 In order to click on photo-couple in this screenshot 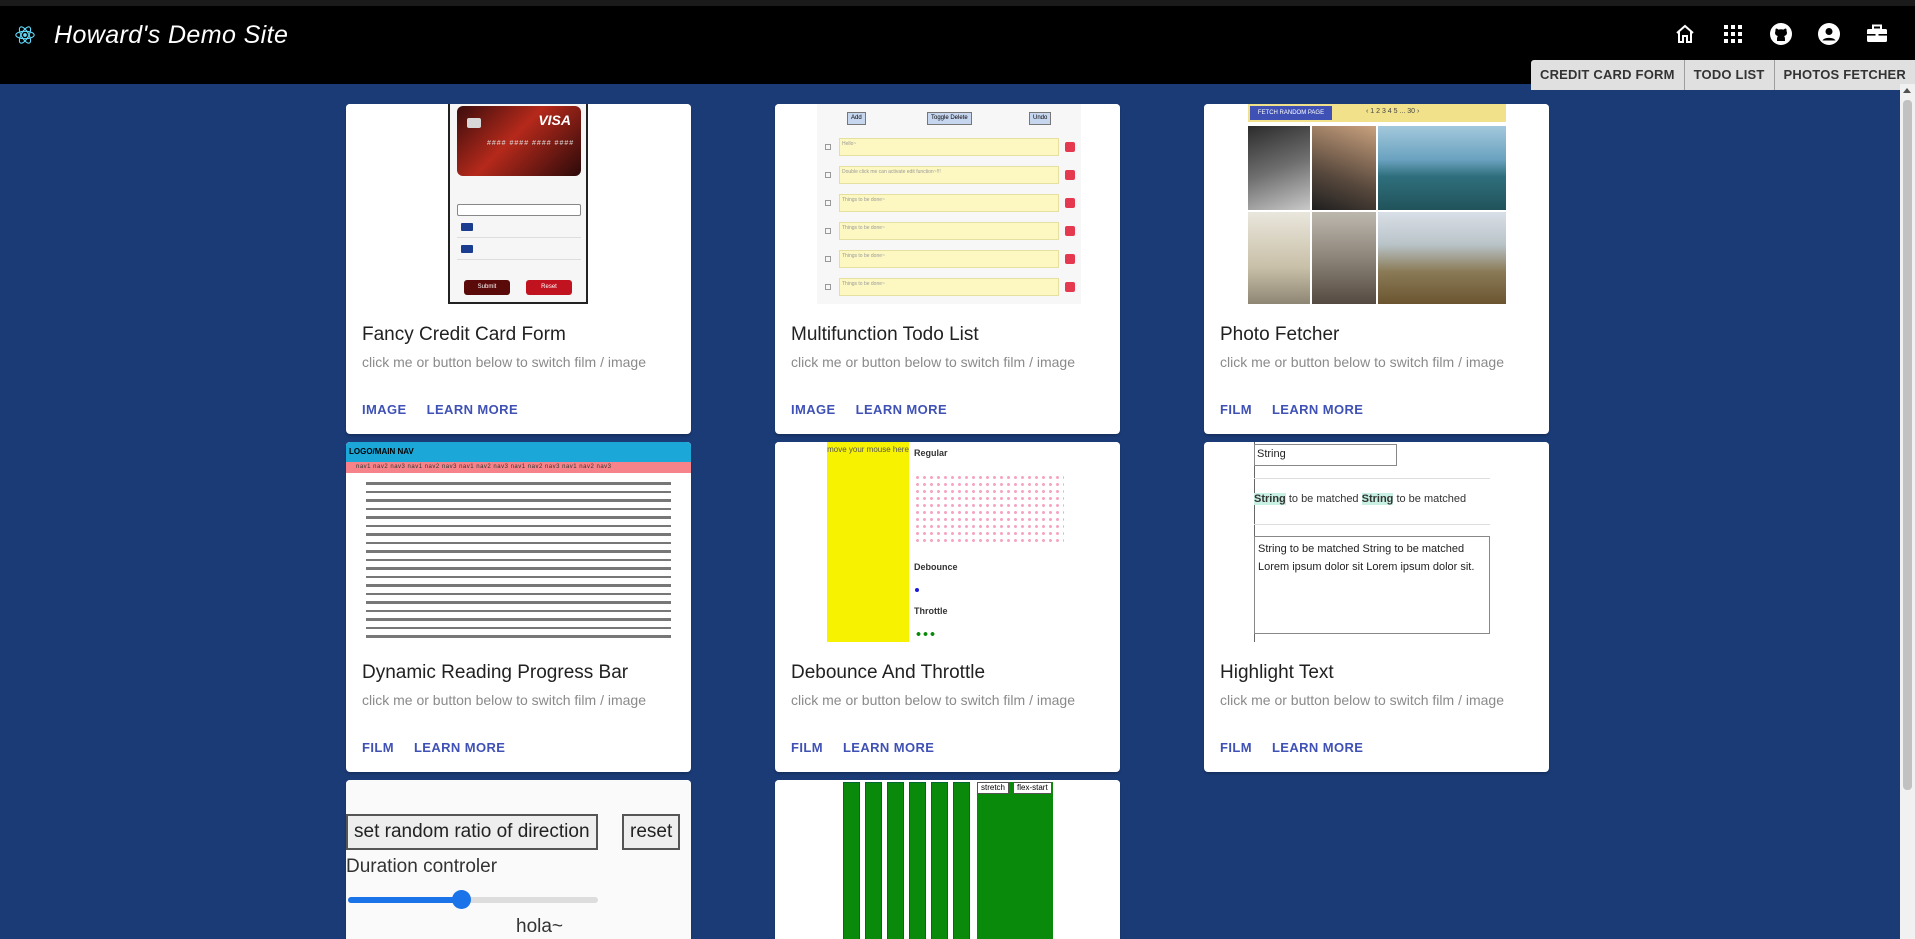, I will do `click(1442, 258)`.